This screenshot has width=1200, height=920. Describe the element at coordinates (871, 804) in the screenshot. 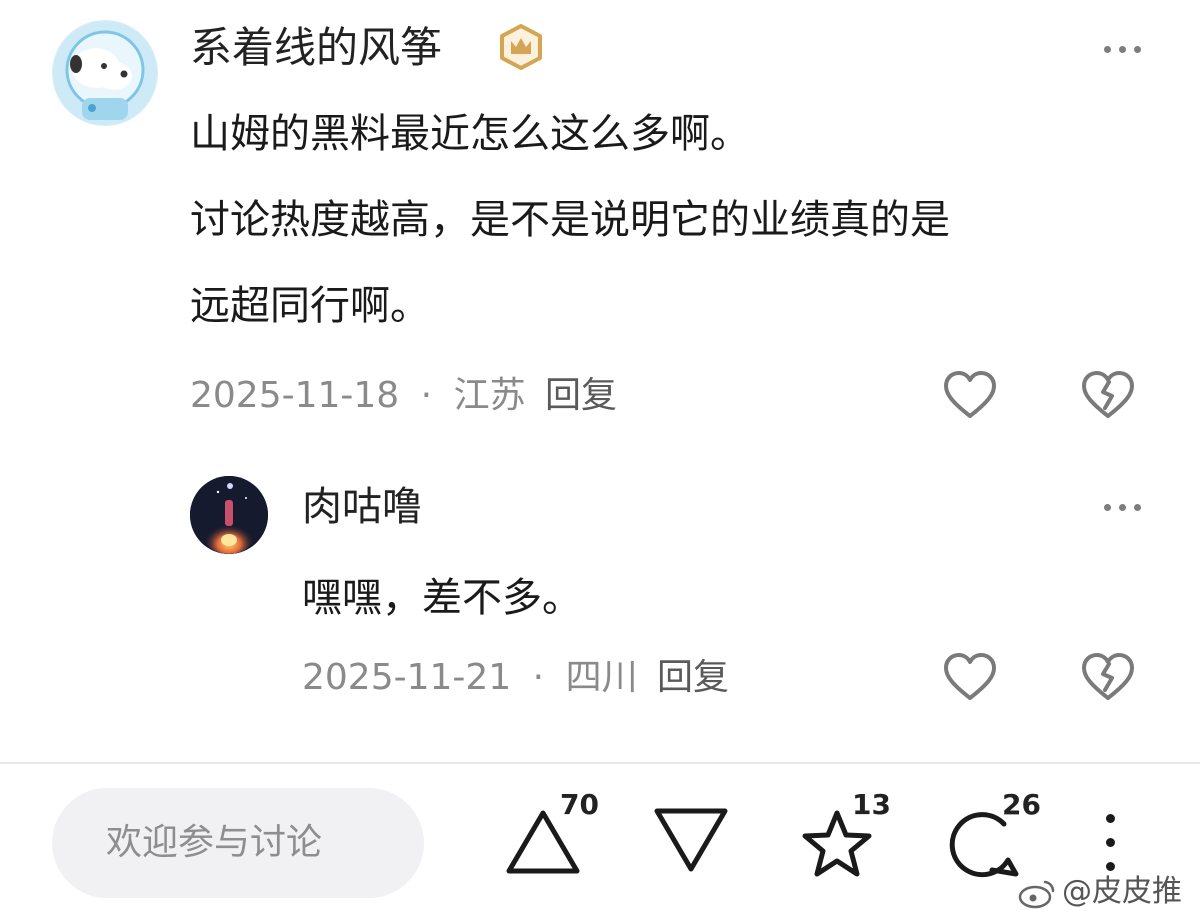

I see `favorite-count: 13` at that location.